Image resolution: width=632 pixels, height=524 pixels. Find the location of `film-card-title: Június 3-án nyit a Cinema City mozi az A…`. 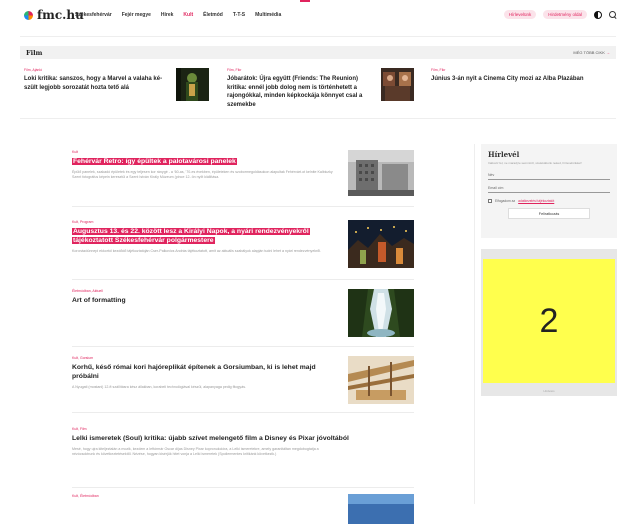

film-card-title: Június 3-án nyit a Cinema City mozi az A… is located at coordinates (524, 79).